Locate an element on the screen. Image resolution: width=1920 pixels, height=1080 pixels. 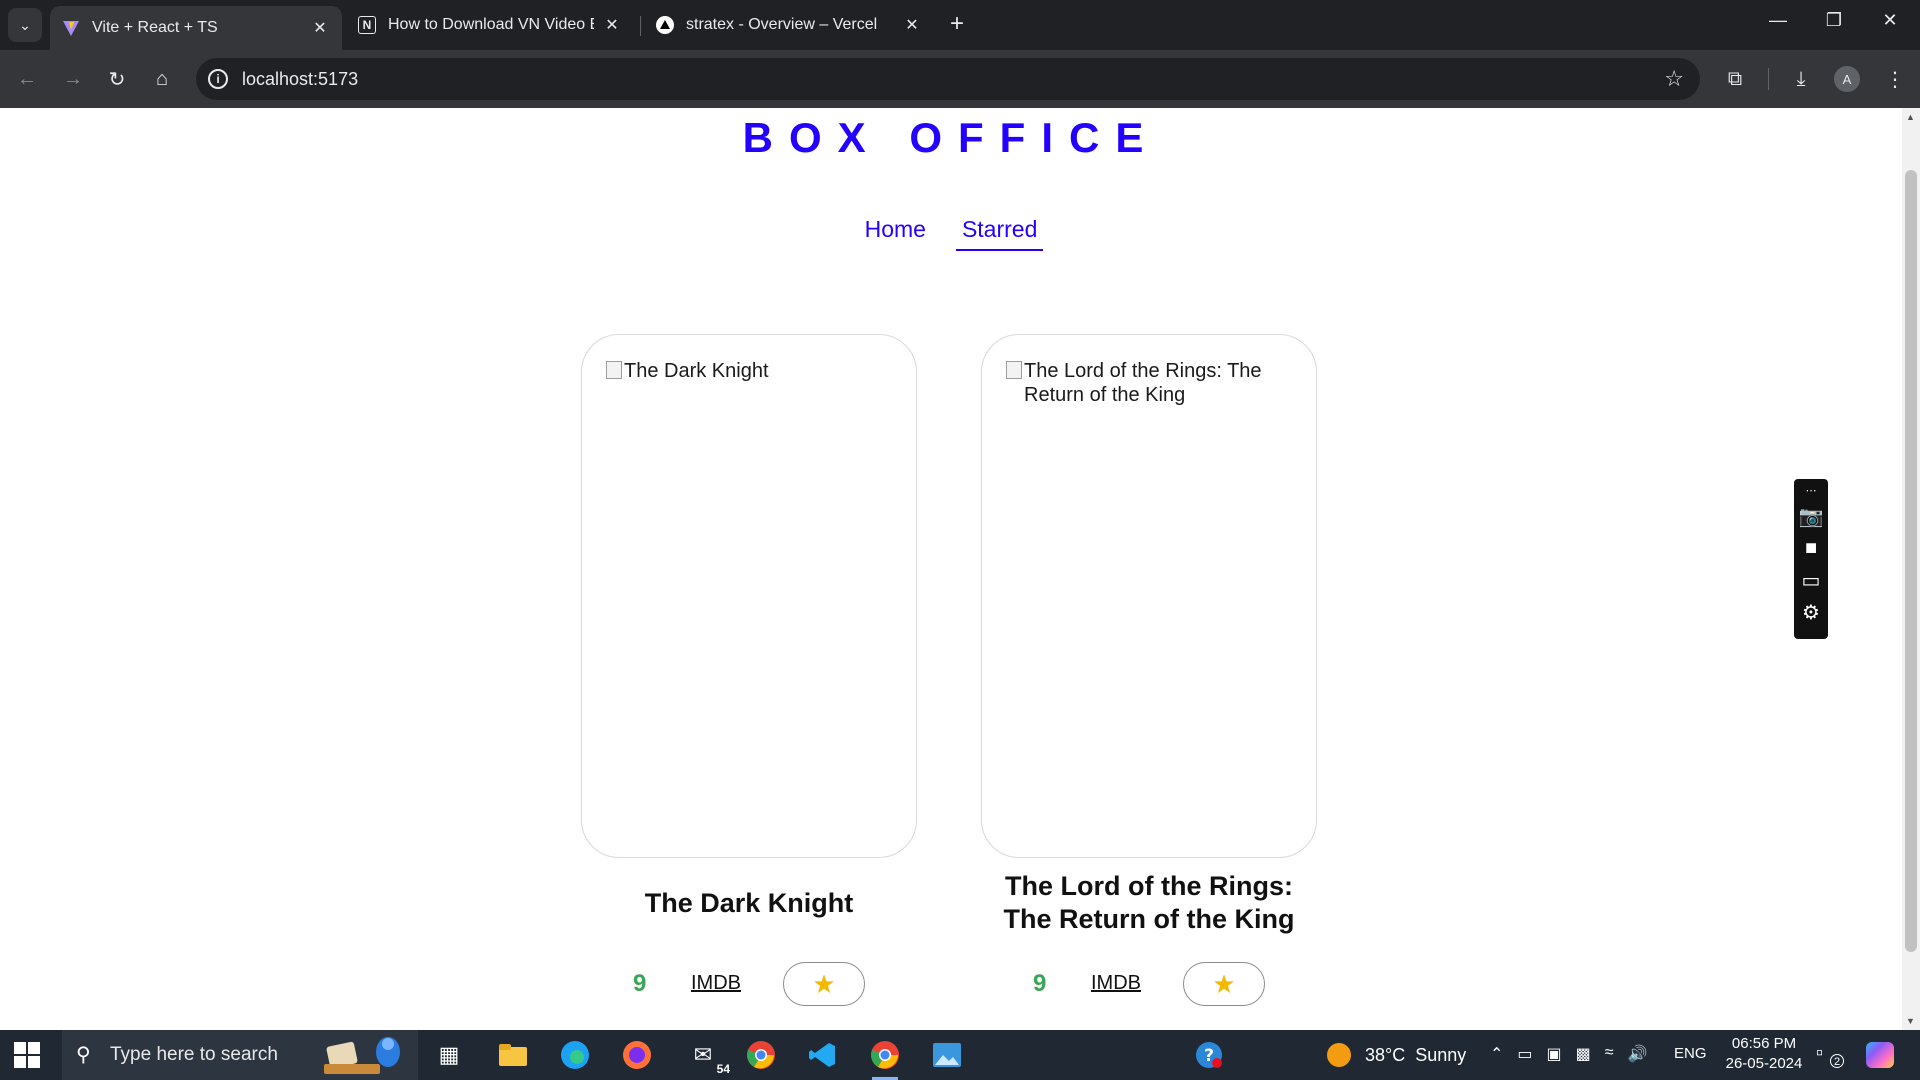
poster-alt-text: The Dark Knight is located at coordinates (749, 371).